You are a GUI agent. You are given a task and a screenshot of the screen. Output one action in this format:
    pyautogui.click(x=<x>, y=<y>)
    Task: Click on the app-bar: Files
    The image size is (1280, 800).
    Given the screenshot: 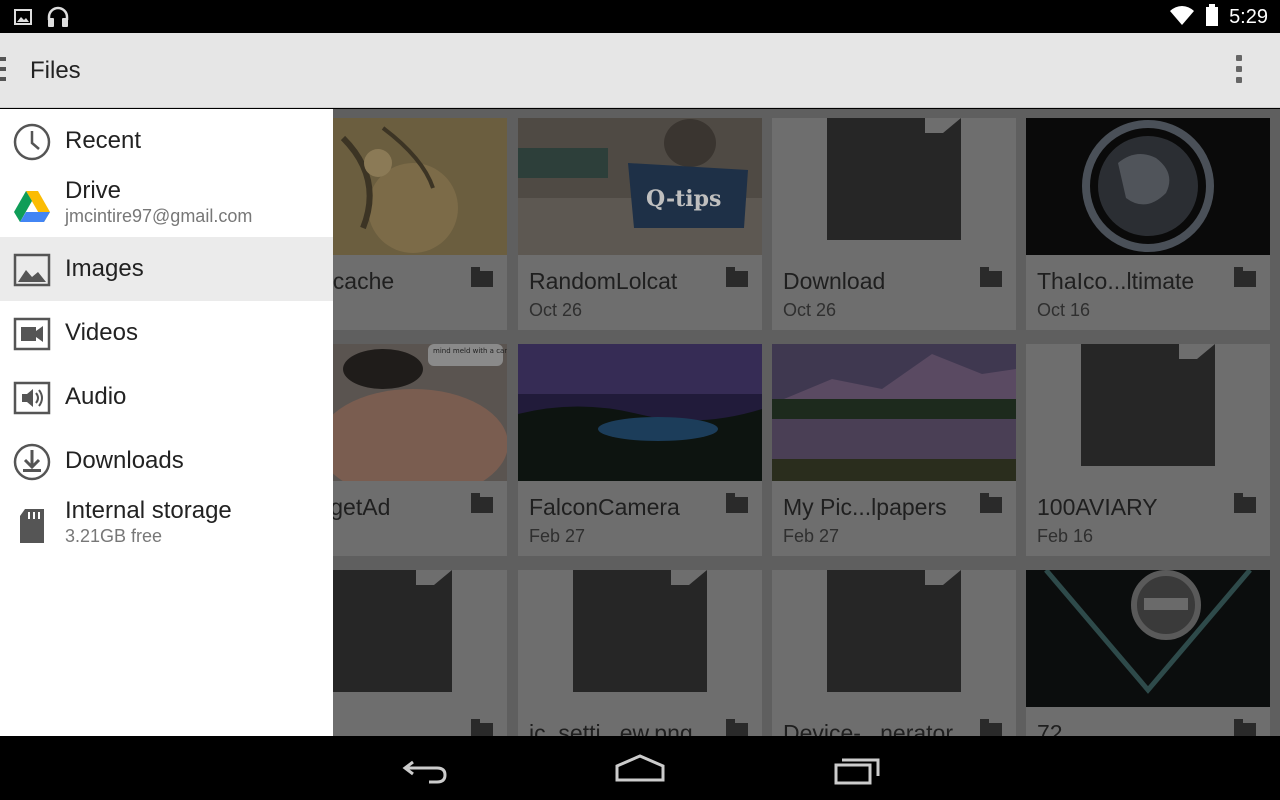 What is the action you would take?
    pyautogui.click(x=640, y=70)
    